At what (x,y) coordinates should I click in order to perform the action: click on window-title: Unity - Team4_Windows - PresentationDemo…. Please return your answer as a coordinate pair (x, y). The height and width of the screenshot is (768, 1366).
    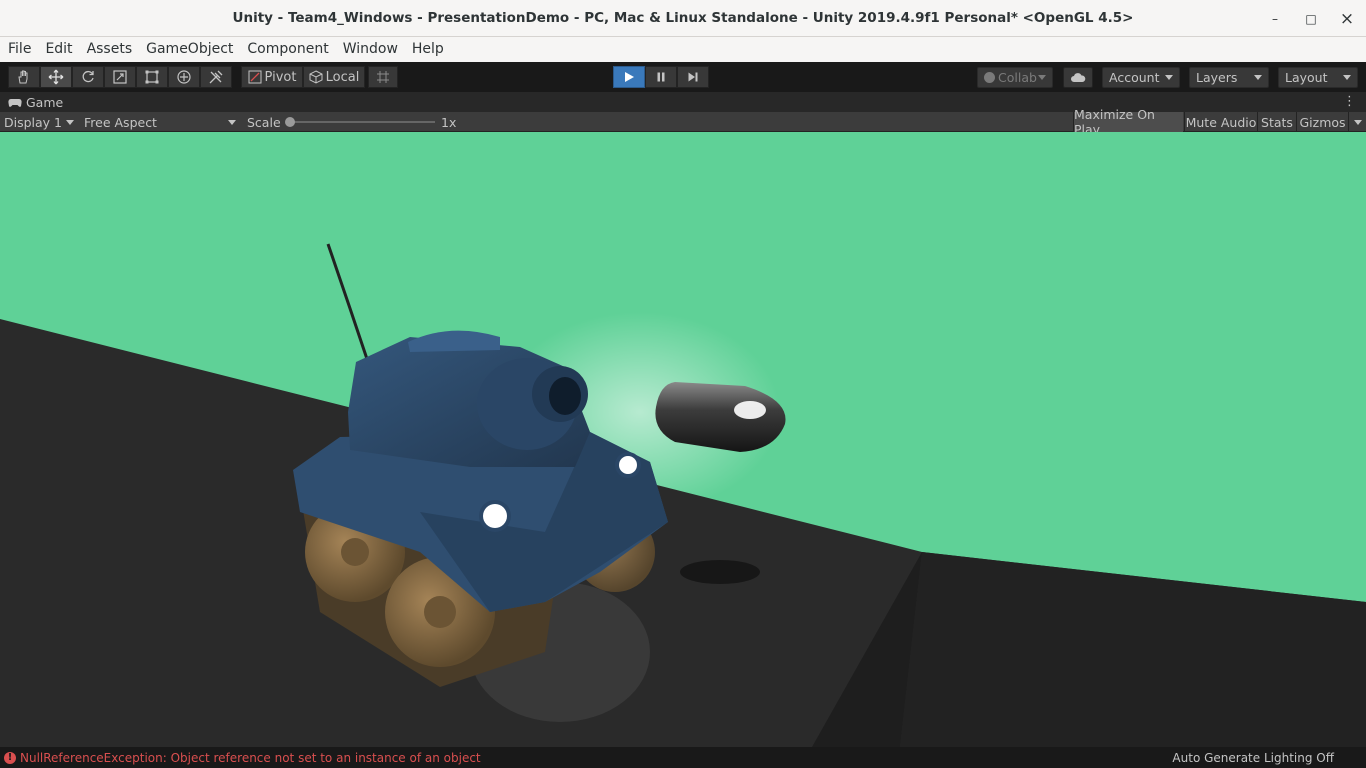
    Looking at the image, I should click on (683, 18).